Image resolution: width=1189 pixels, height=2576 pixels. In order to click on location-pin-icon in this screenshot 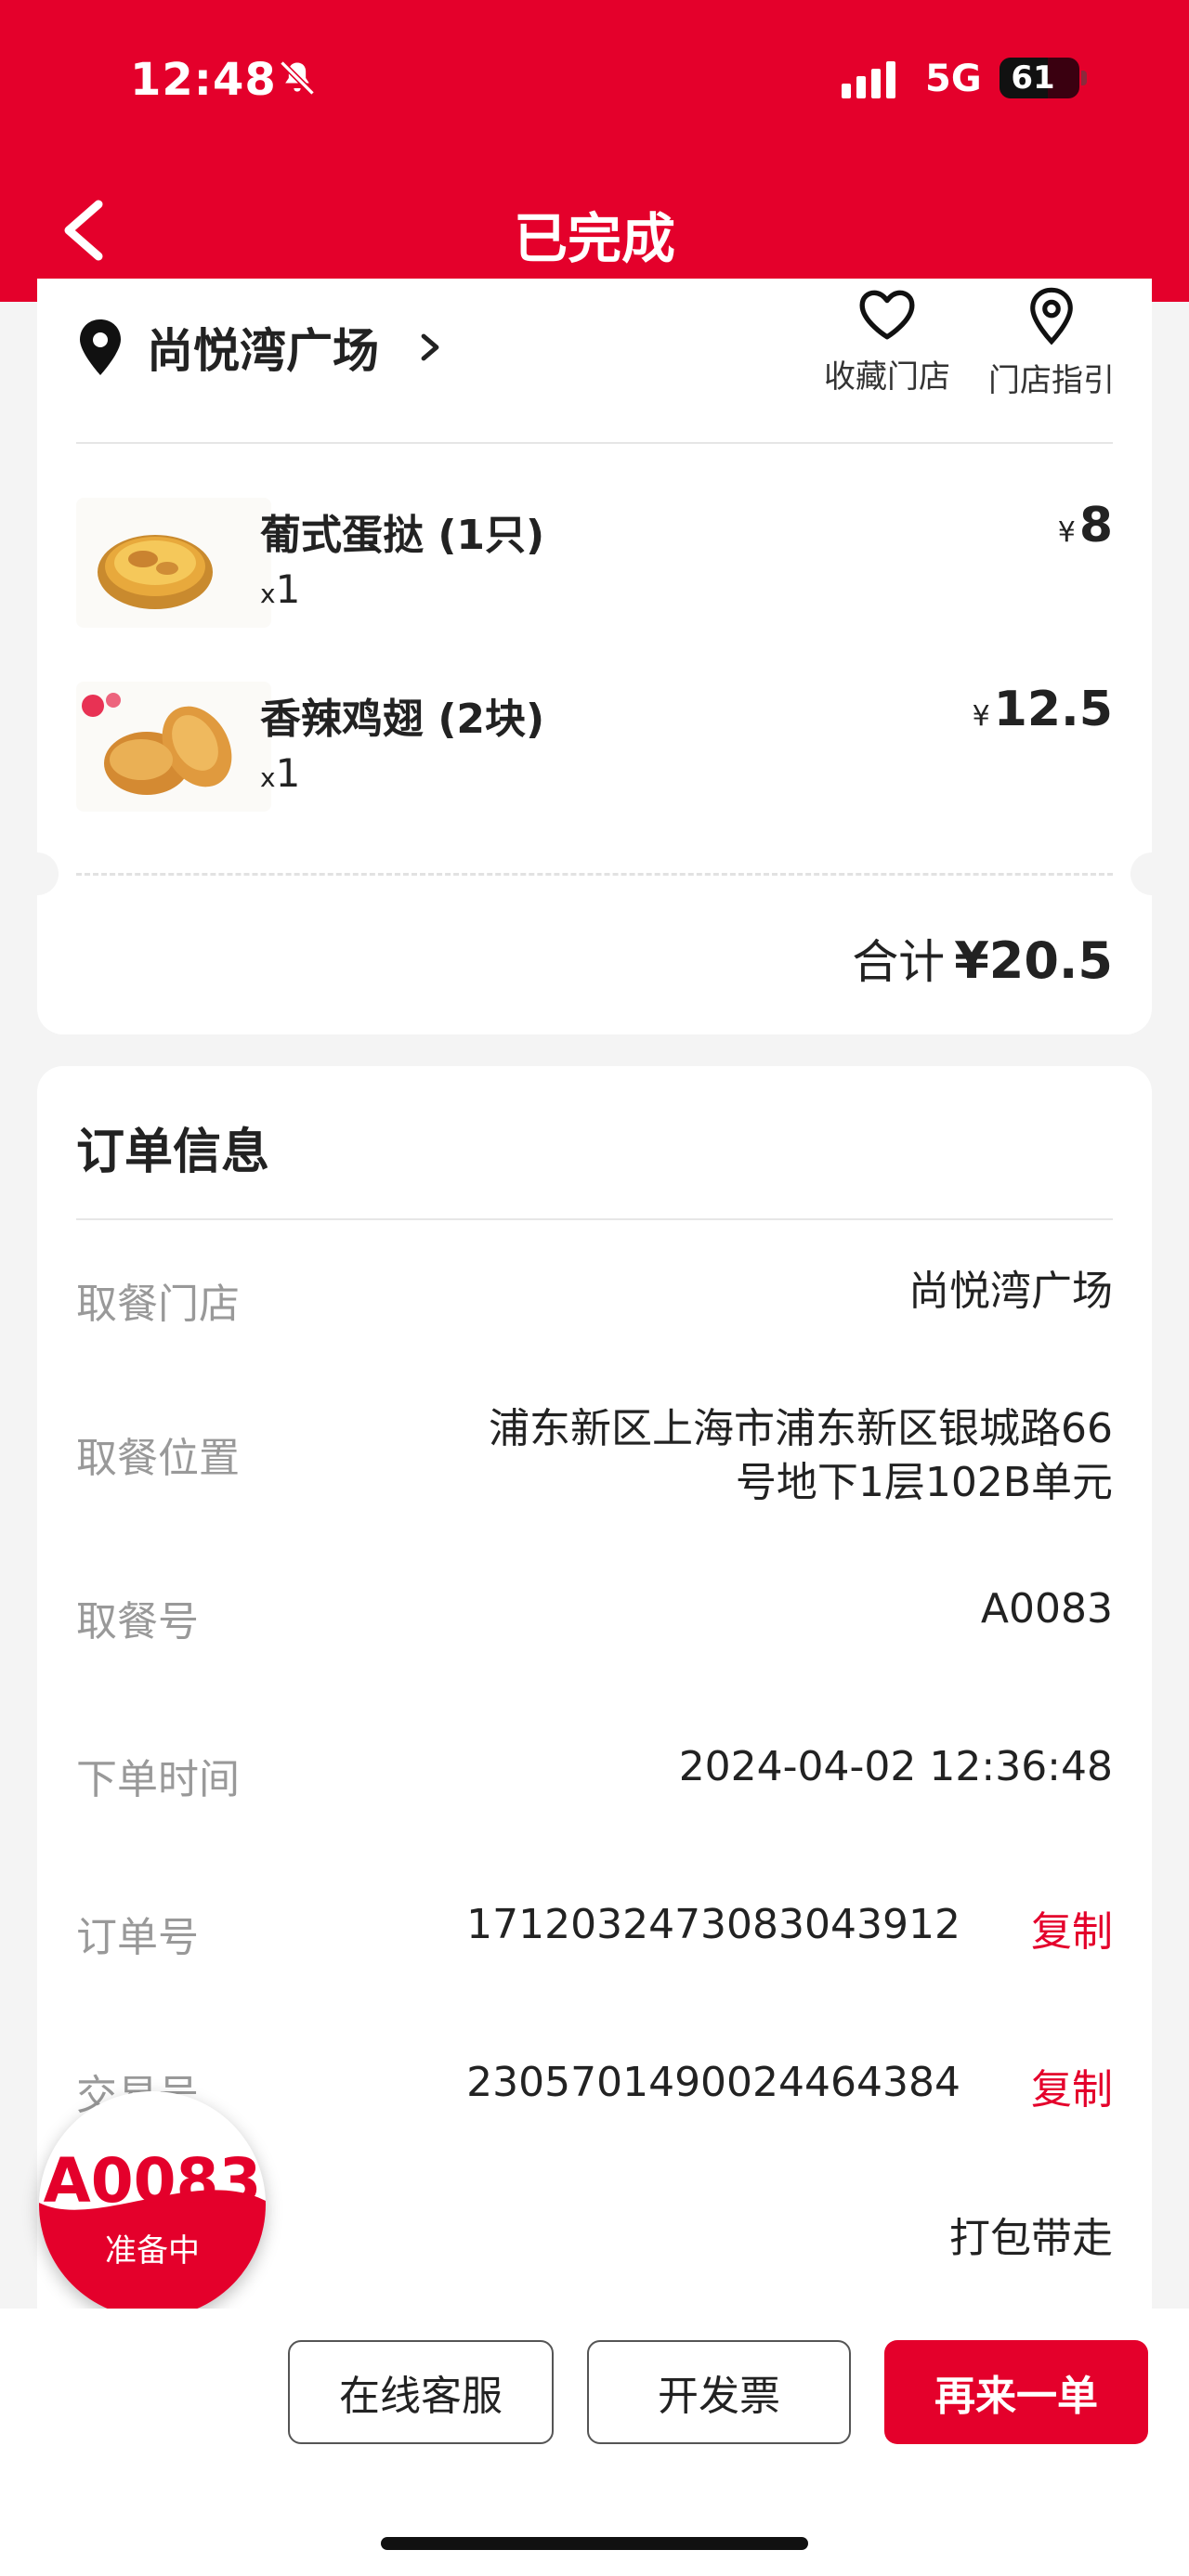, I will do `click(100, 347)`.